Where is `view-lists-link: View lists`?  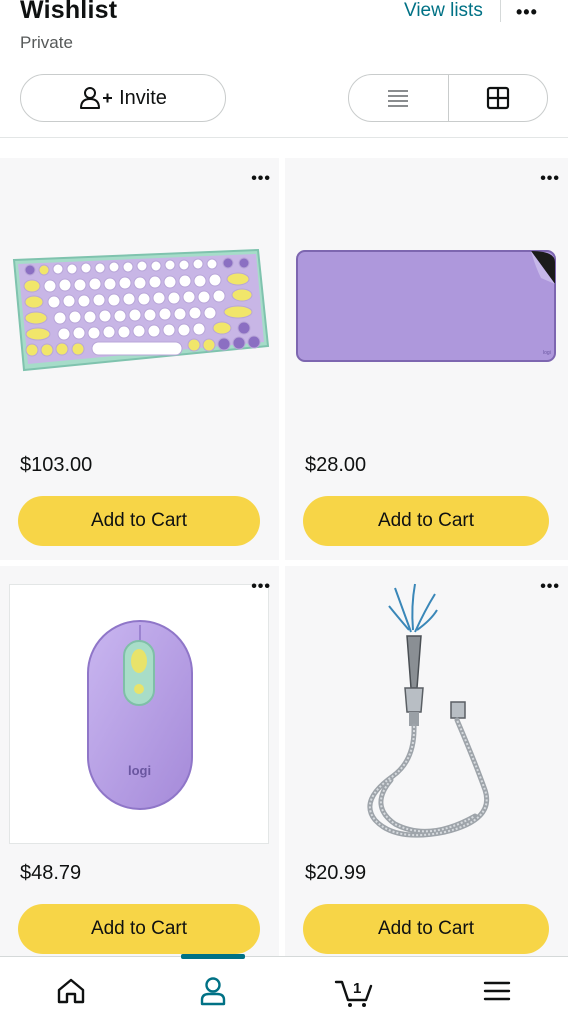
view-lists-link: View lists is located at coordinates (443, 11).